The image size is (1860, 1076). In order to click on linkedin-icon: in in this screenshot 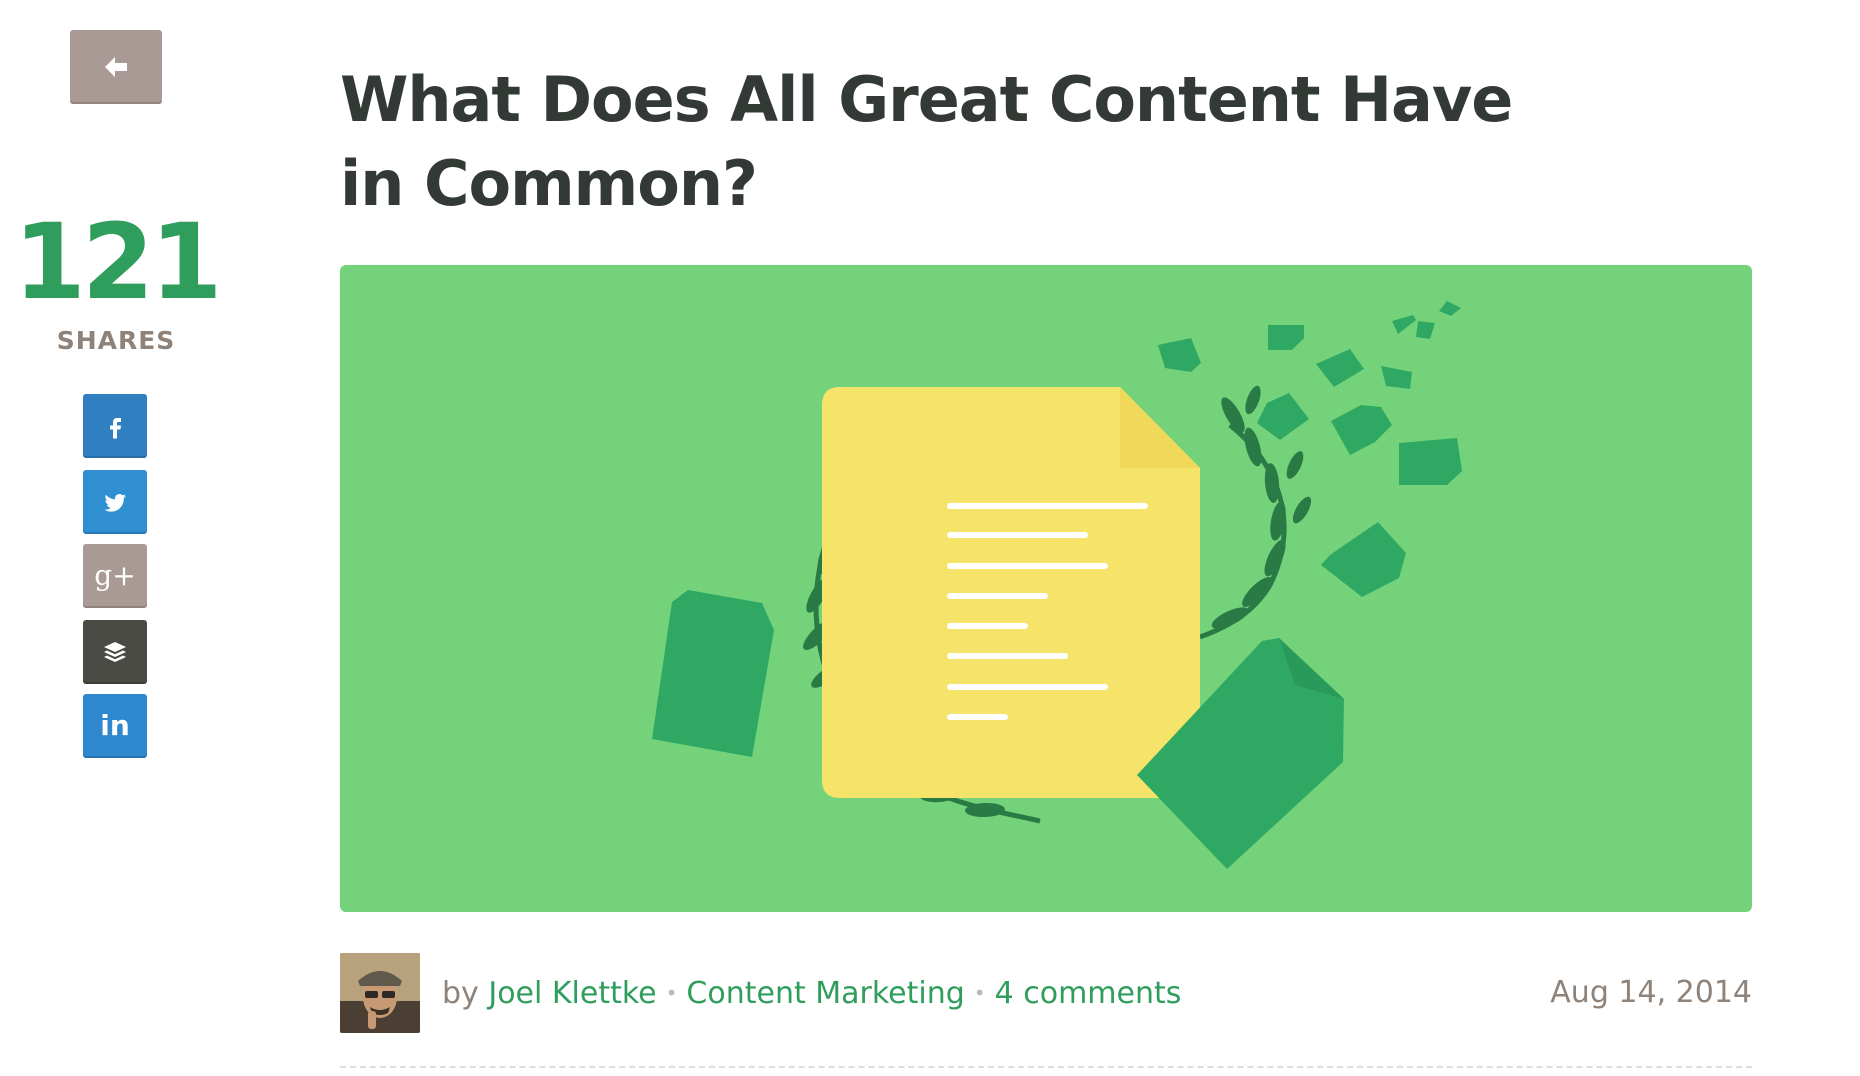, I will do `click(115, 725)`.